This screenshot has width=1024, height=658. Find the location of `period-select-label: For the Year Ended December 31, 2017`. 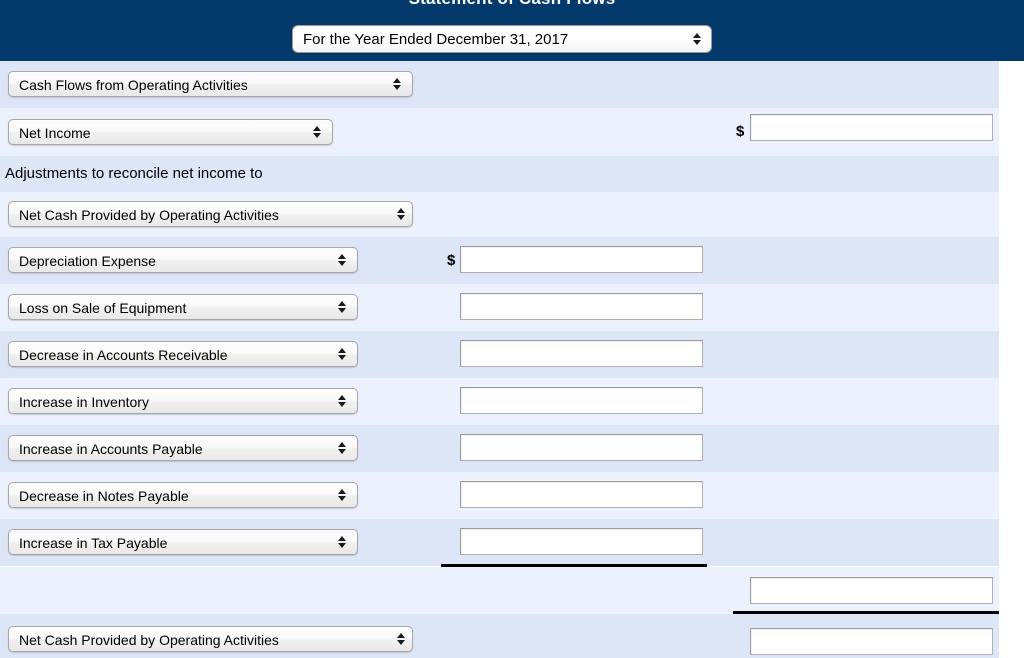

period-select-label: For the Year Ended December 31, 2017 is located at coordinates (436, 39).